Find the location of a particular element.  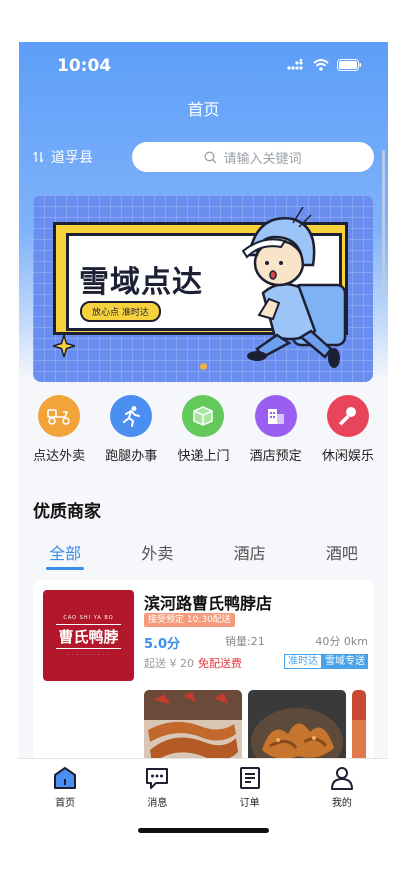

category-leisure: 休闲娱乐 is located at coordinates (348, 430).